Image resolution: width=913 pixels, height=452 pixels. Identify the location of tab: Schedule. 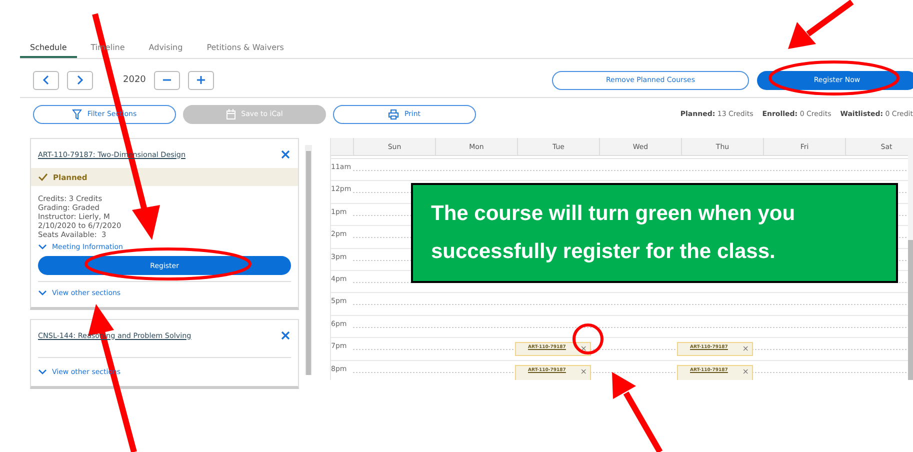
(48, 48).